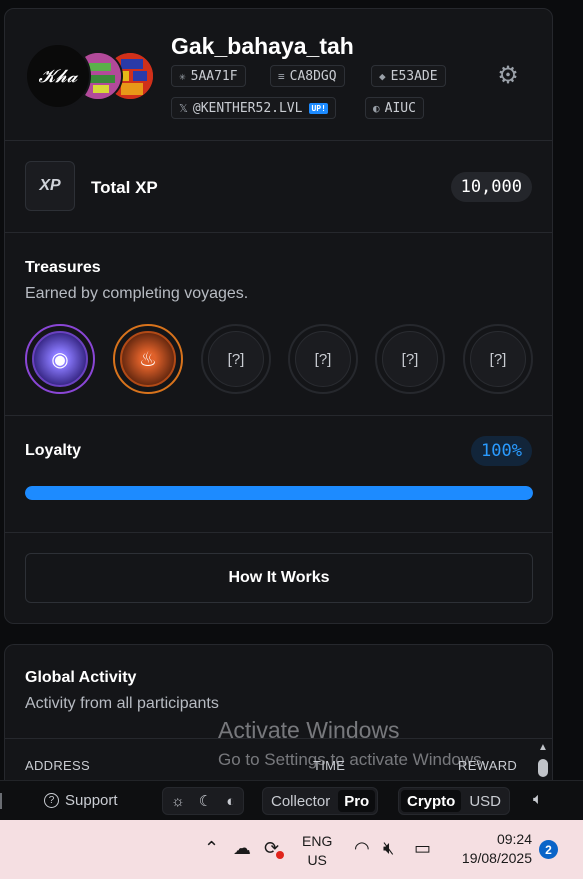 Image resolution: width=583 pixels, height=879 pixels. Describe the element at coordinates (242, 848) in the screenshot. I see `cloud-offline-icon: ☁` at that location.